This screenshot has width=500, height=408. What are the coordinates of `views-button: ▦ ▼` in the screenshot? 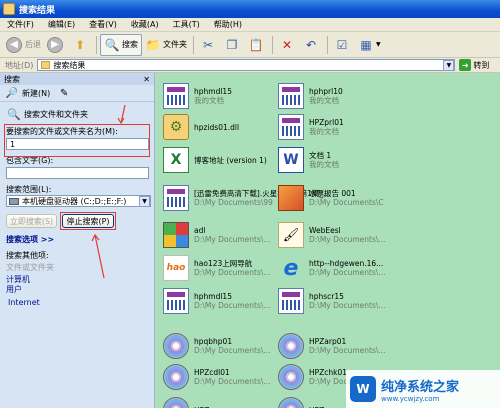 It's located at (369, 45).